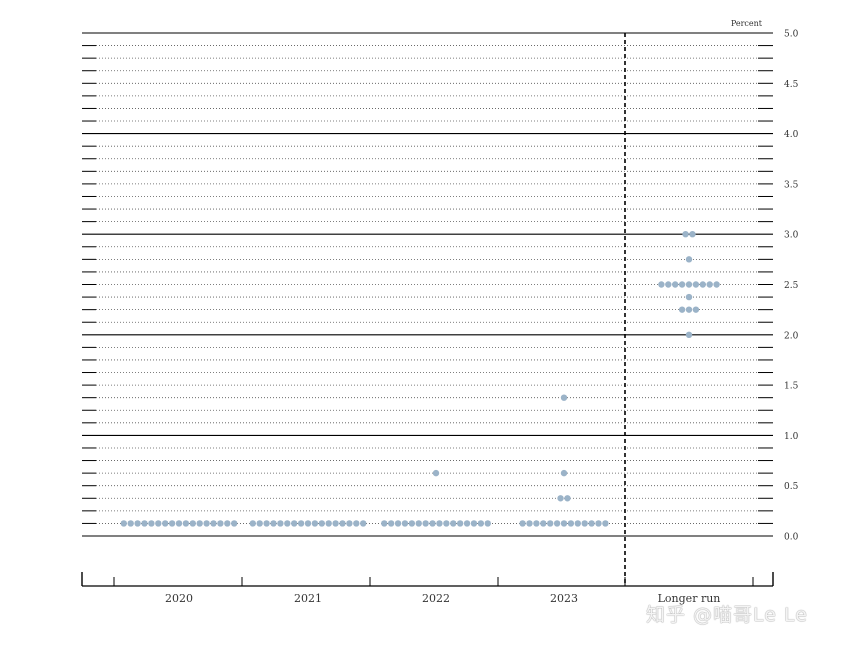 The image size is (861, 647). What do you see at coordinates (791, 538) in the screenshot?
I see `y-tick-label: 0.0` at bounding box center [791, 538].